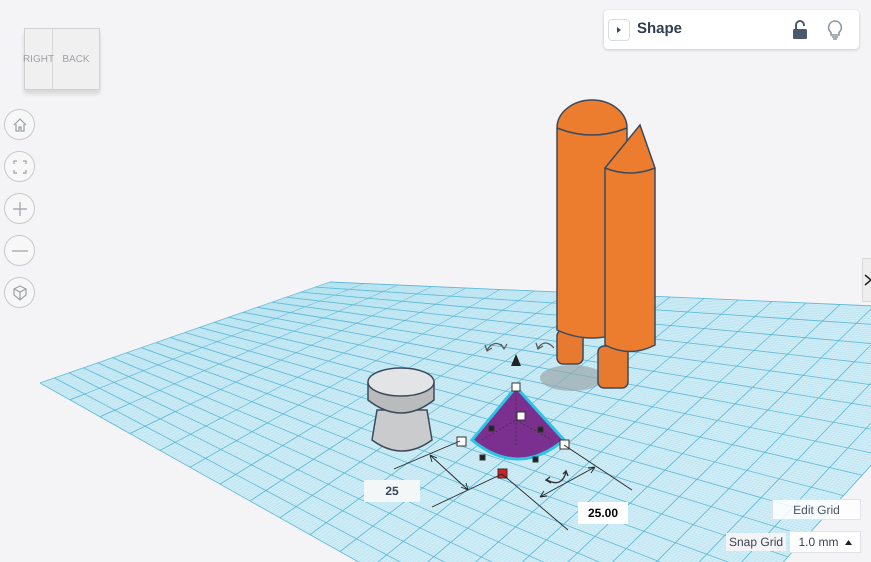 The height and width of the screenshot is (562, 871). Describe the element at coordinates (835, 30) in the screenshot. I see `lightbulb-icon` at that location.